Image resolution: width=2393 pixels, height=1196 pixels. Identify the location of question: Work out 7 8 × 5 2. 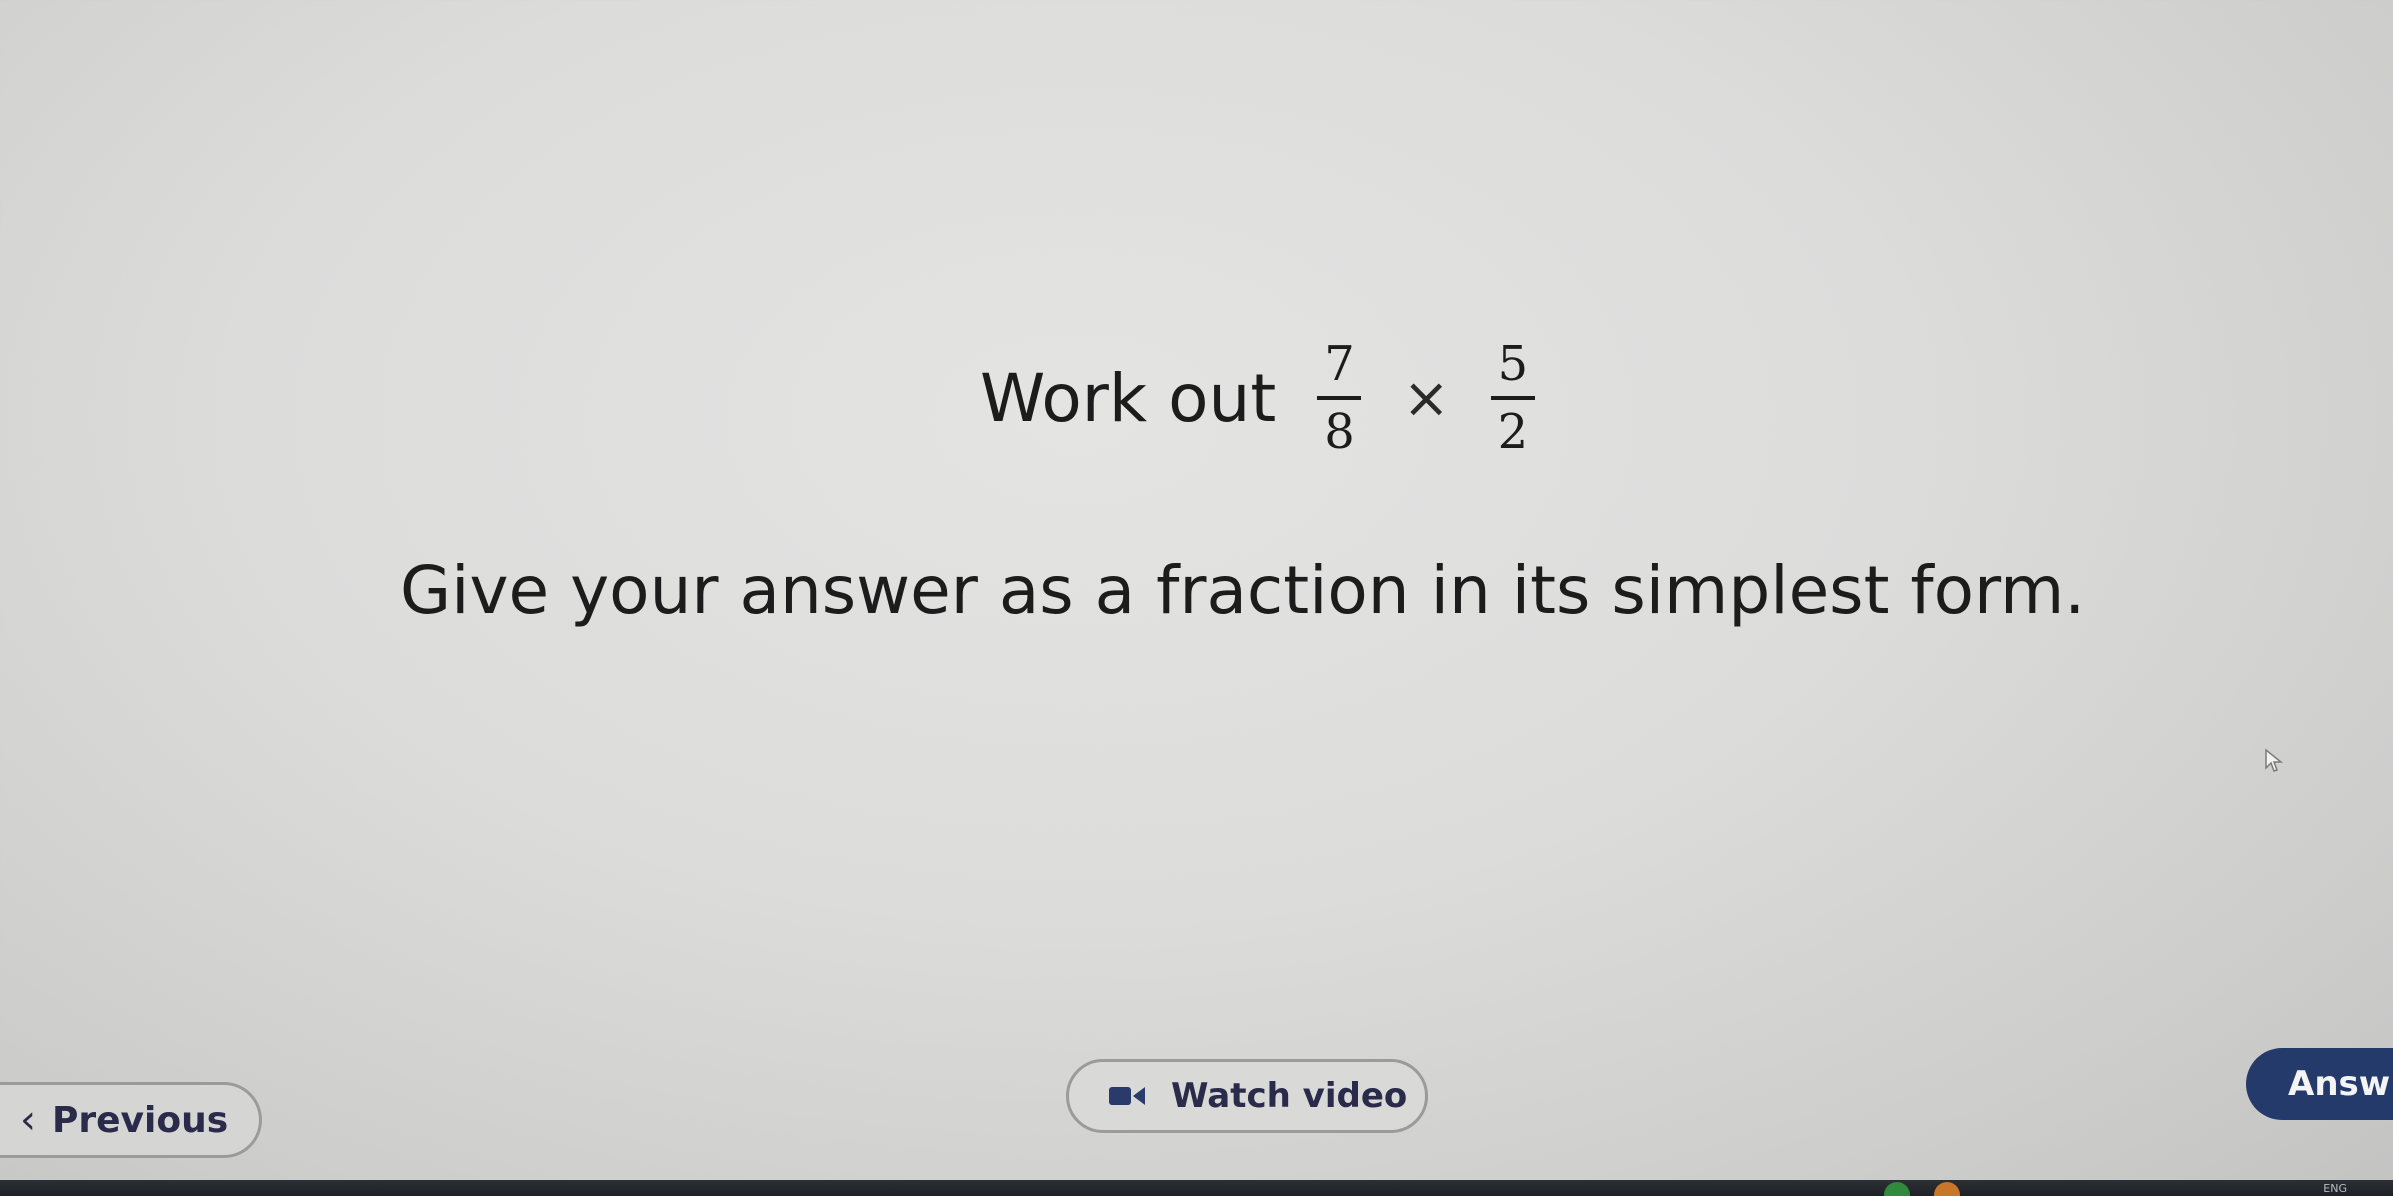
(1261, 398).